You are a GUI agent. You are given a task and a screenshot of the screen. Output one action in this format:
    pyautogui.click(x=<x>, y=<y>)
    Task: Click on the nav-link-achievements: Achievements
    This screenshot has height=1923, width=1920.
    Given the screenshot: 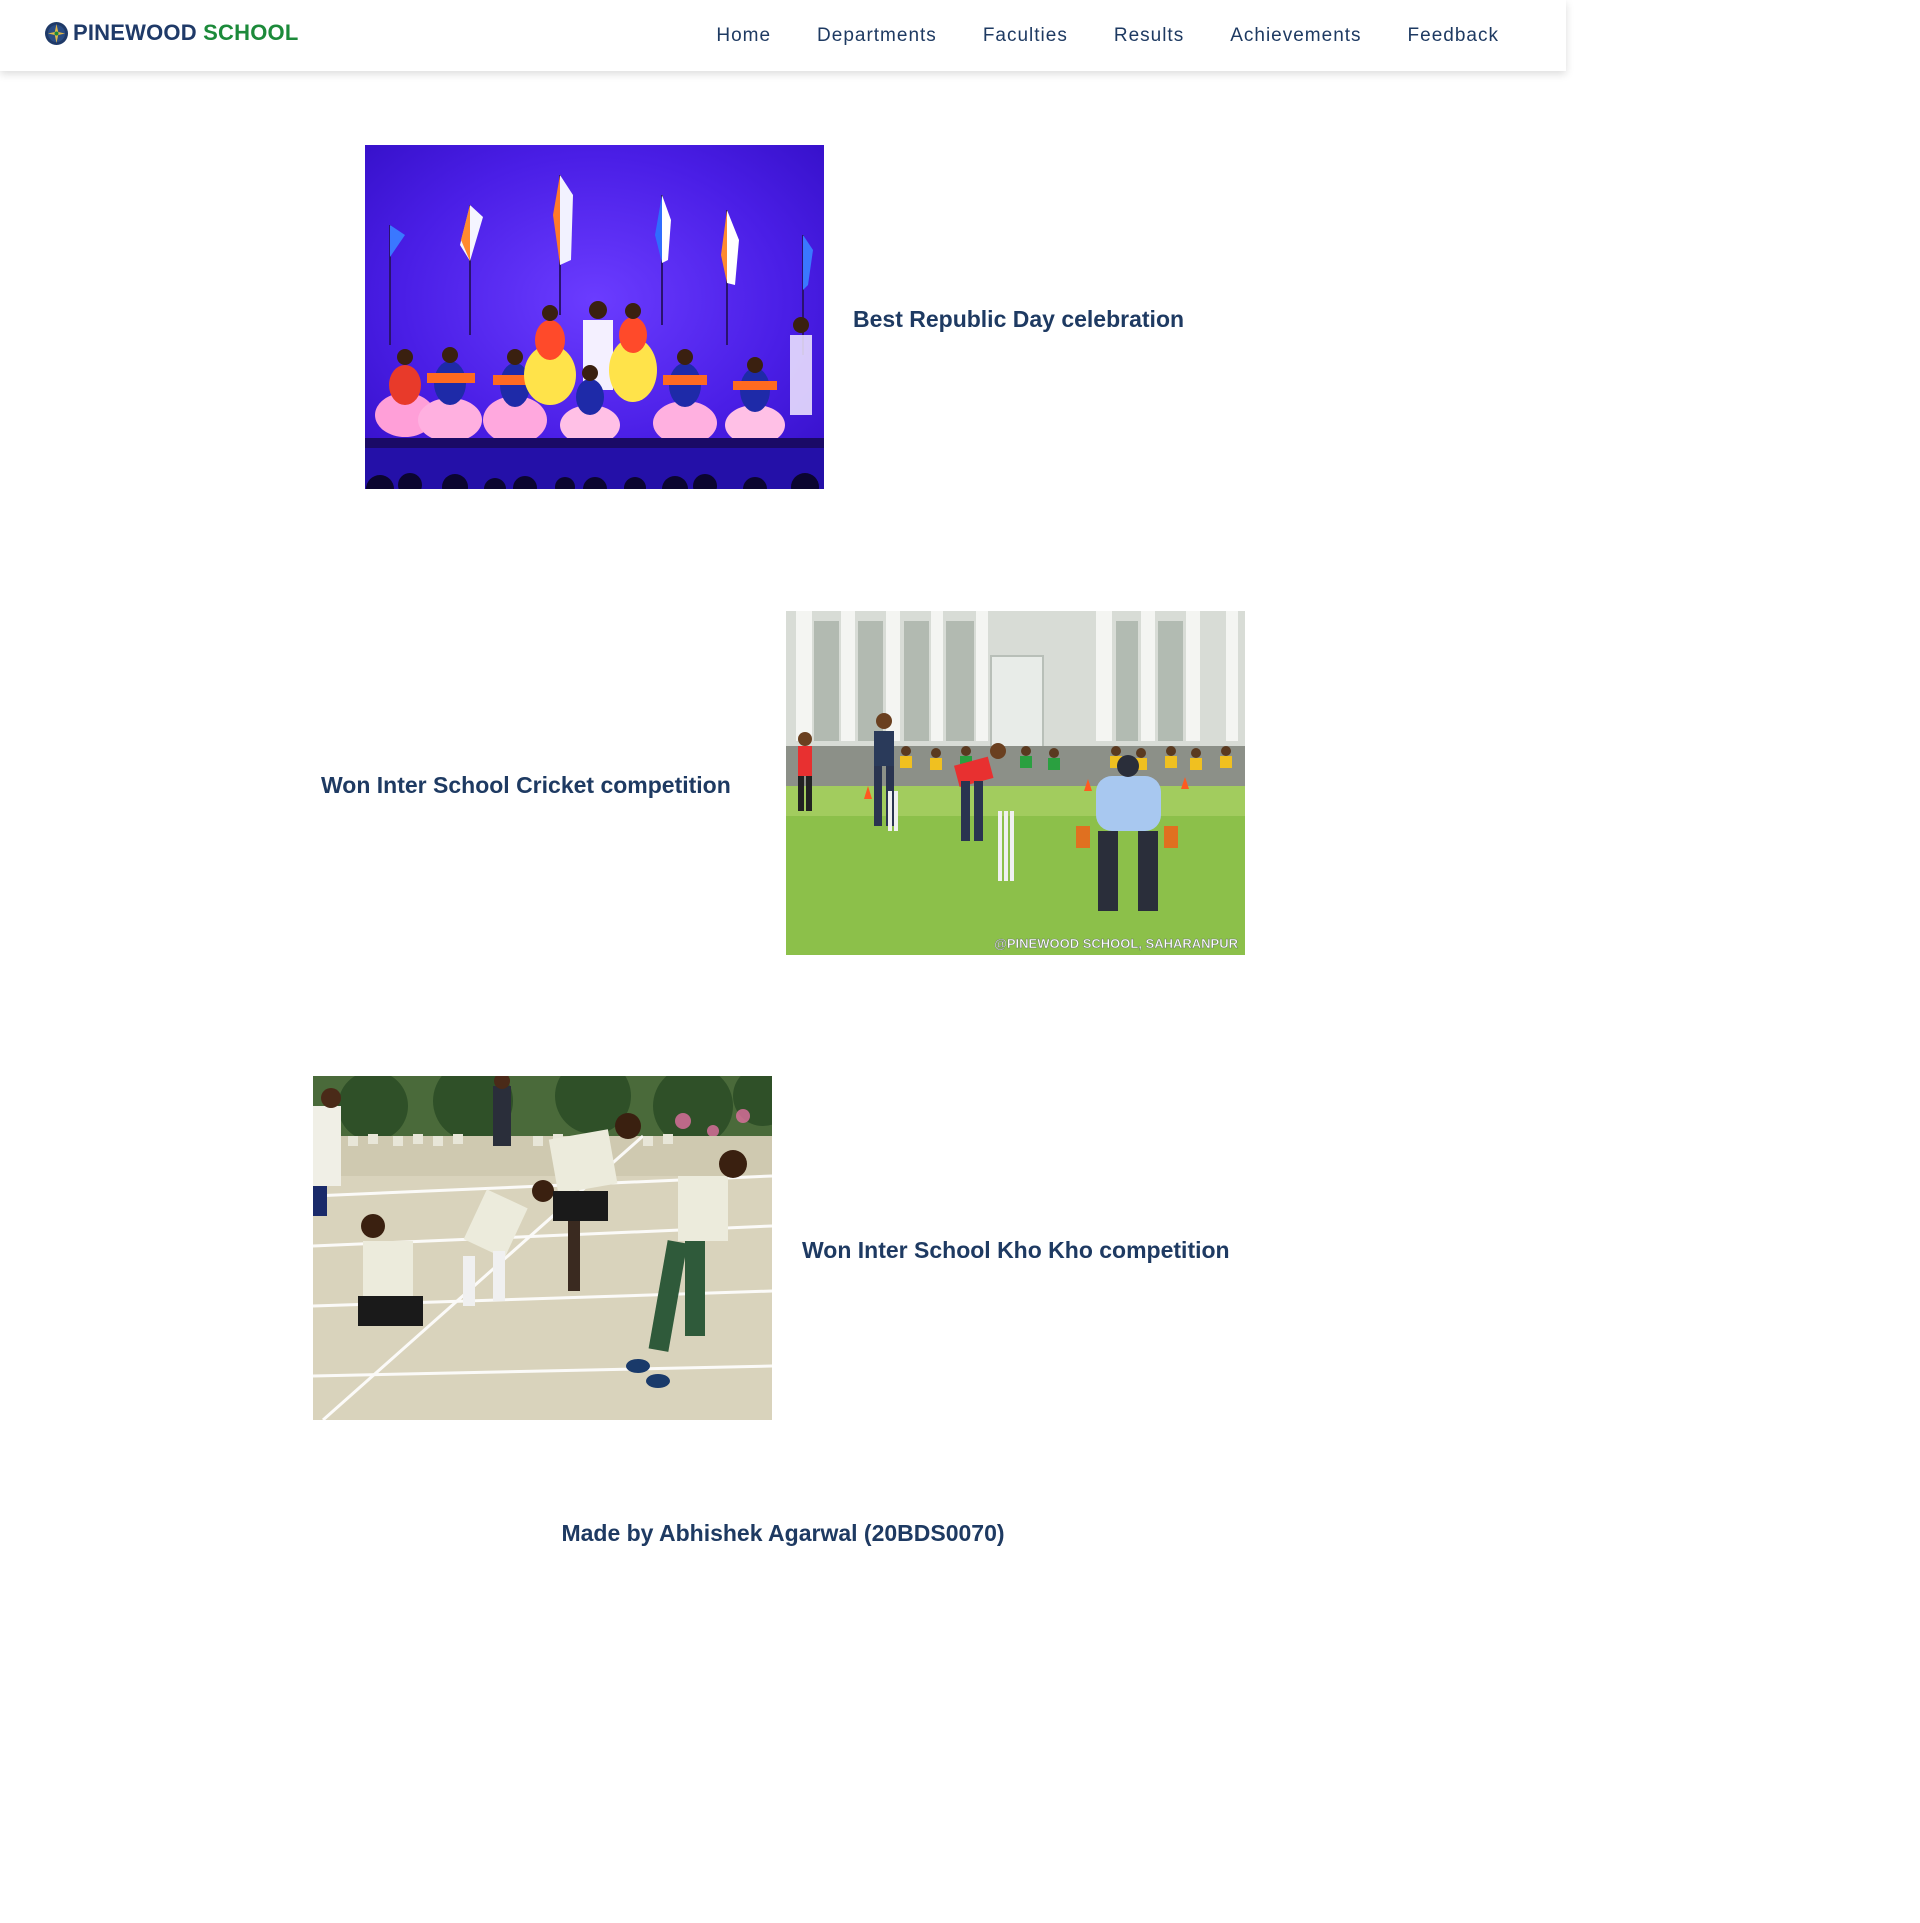 What is the action you would take?
    pyautogui.click(x=1295, y=35)
    